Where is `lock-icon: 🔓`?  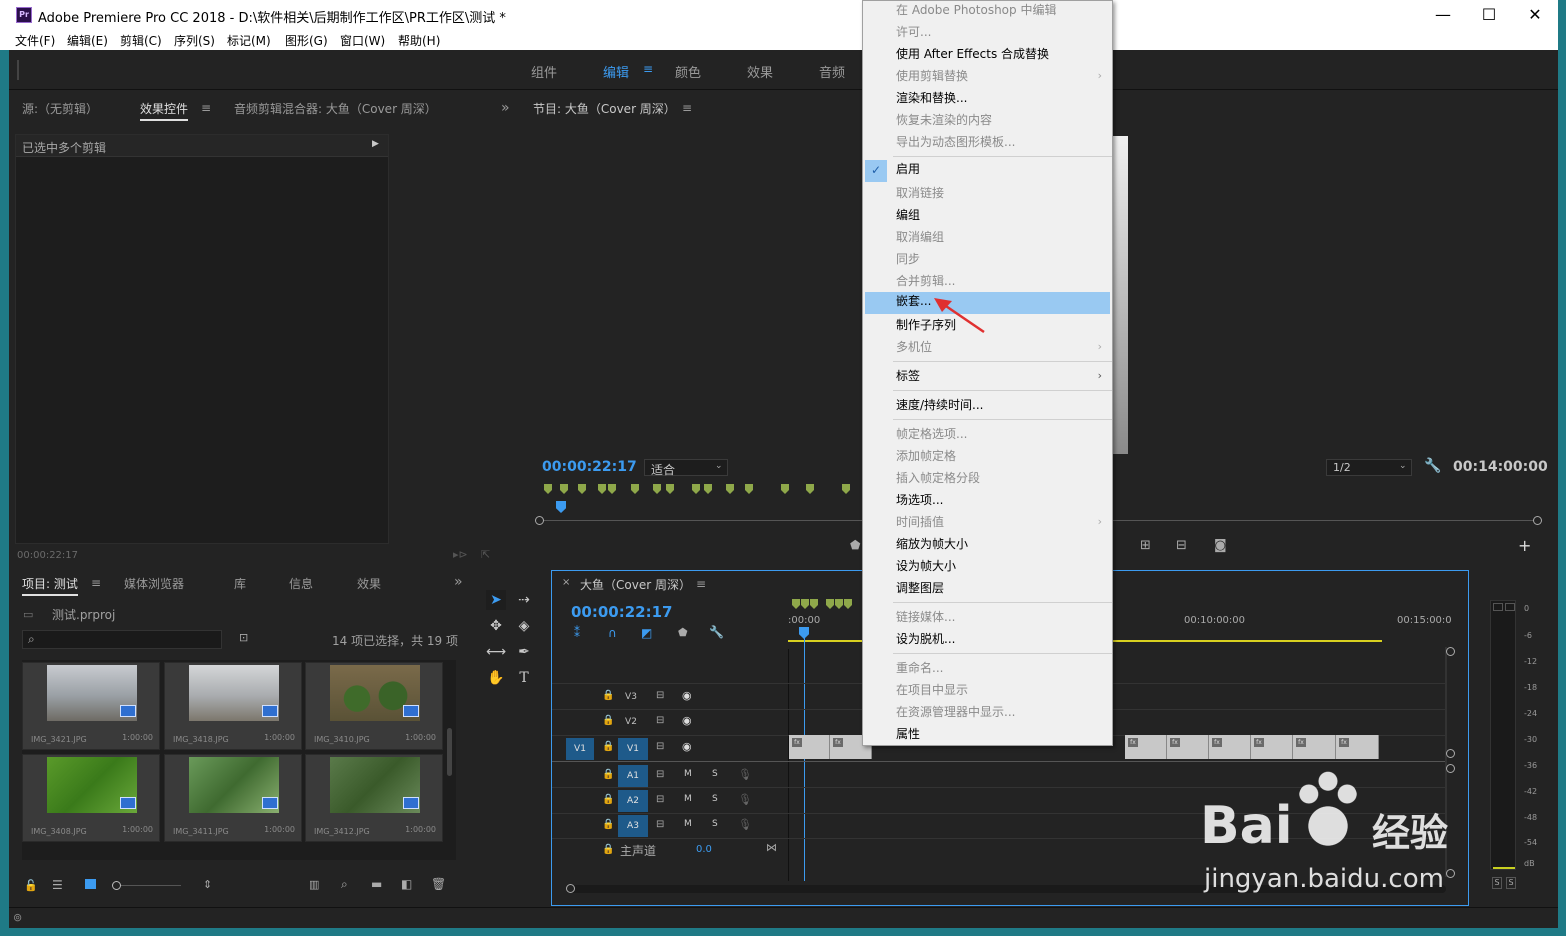 lock-icon: 🔓 is located at coordinates (31, 885).